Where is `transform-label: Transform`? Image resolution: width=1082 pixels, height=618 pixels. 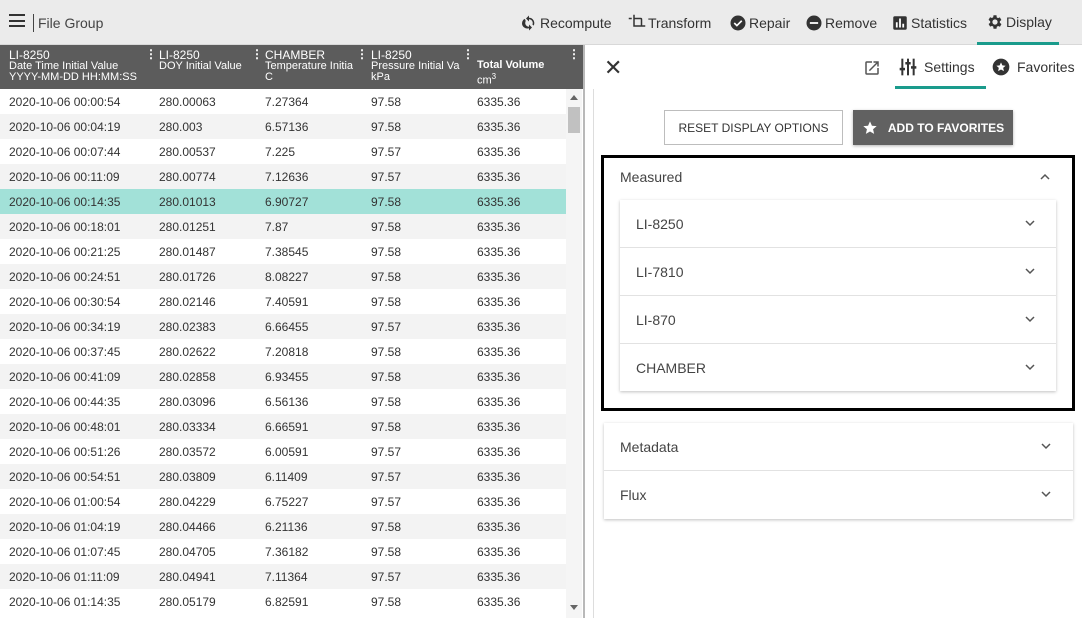 transform-label: Transform is located at coordinates (680, 23).